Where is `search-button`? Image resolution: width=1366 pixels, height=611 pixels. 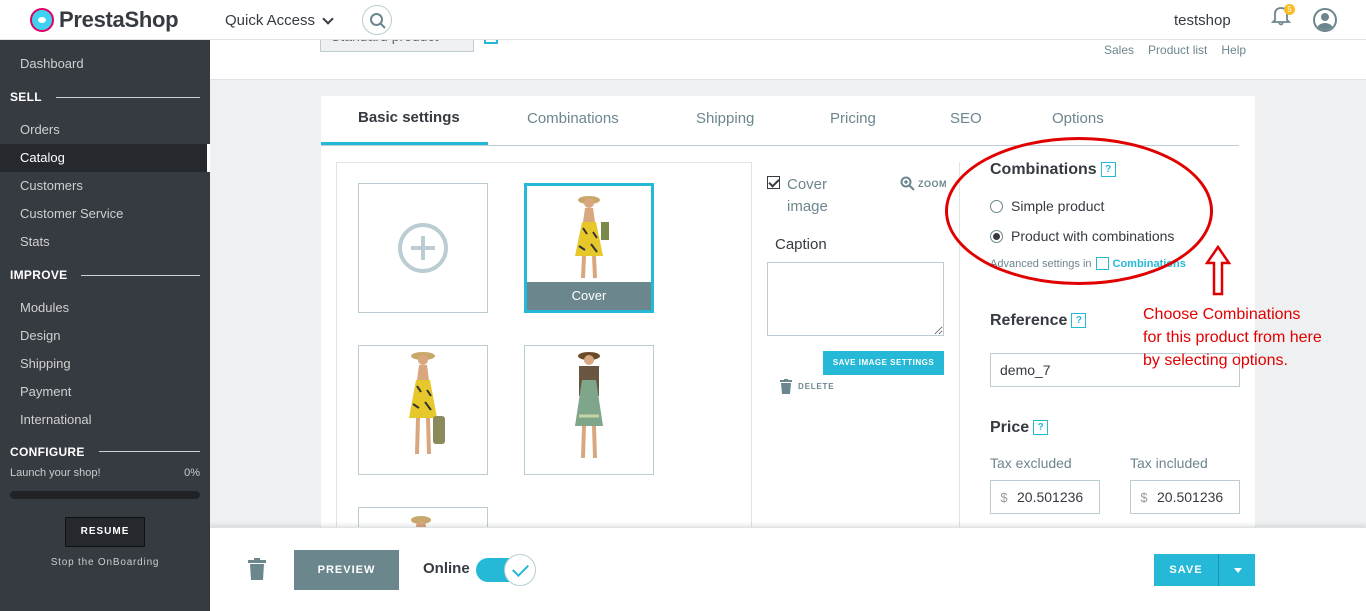
search-button is located at coordinates (377, 20).